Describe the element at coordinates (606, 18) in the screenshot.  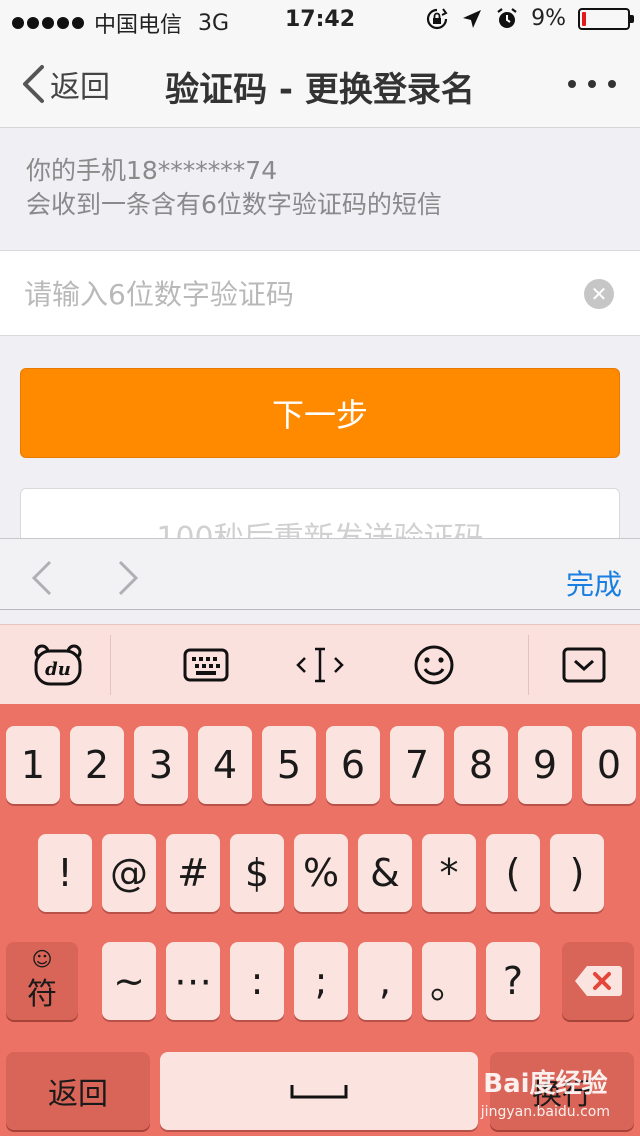
I see `battery-icon` at that location.